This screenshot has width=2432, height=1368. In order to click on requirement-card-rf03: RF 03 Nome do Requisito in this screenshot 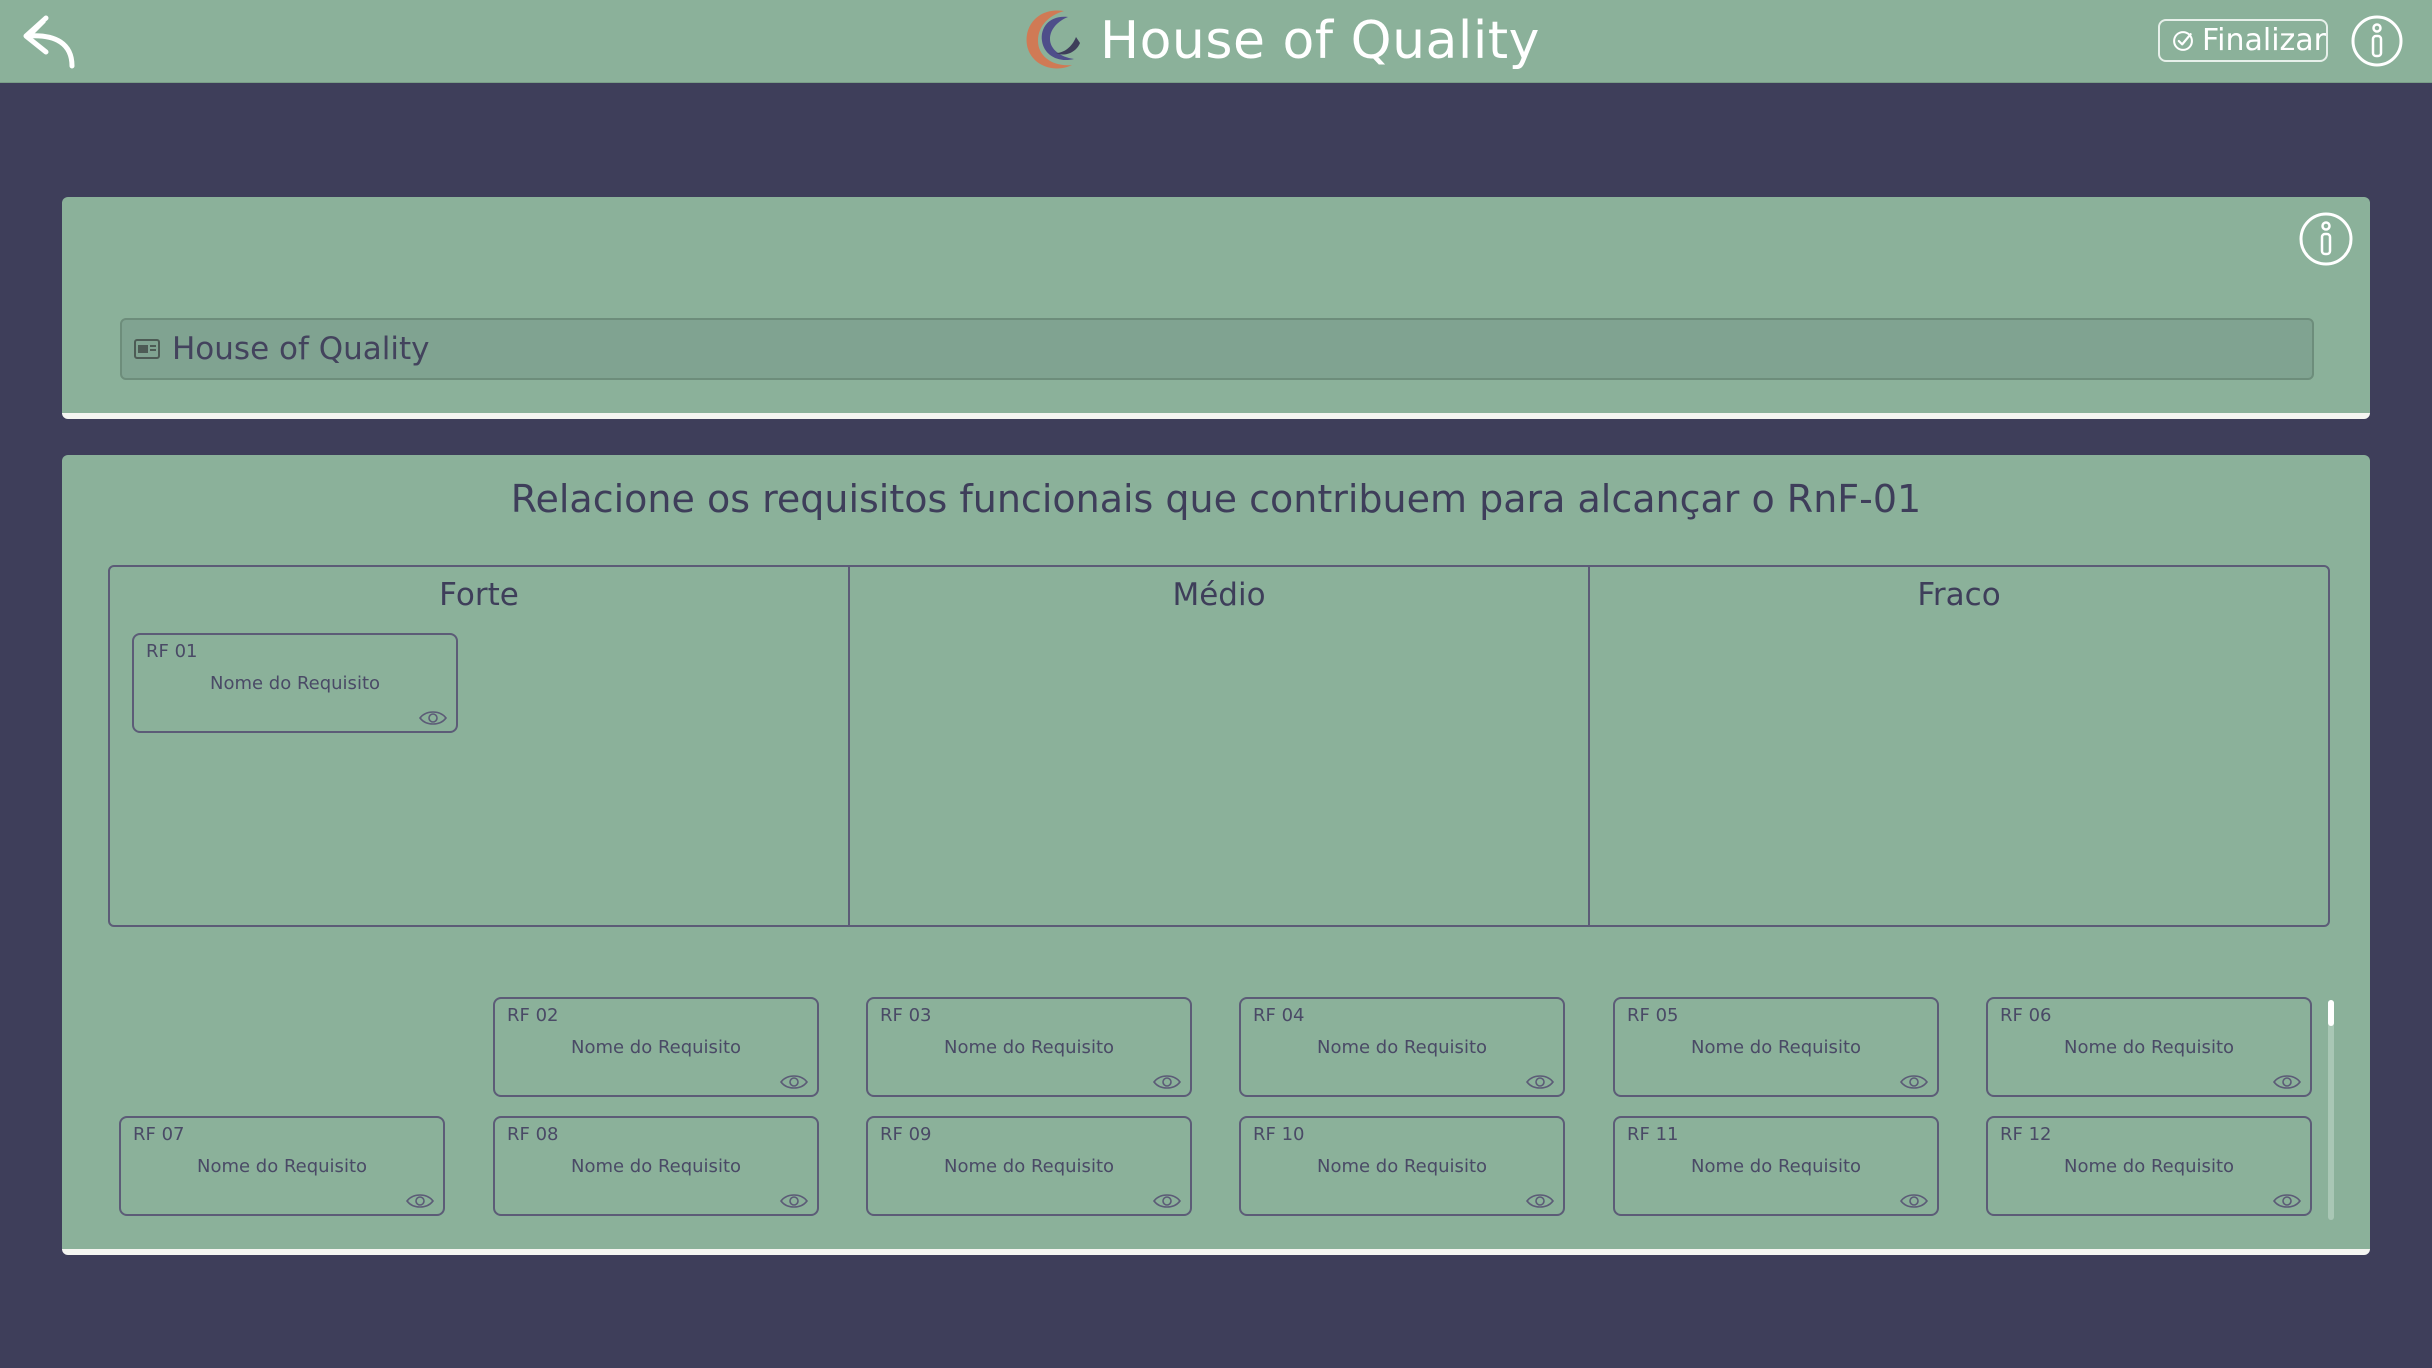, I will do `click(1029, 1047)`.